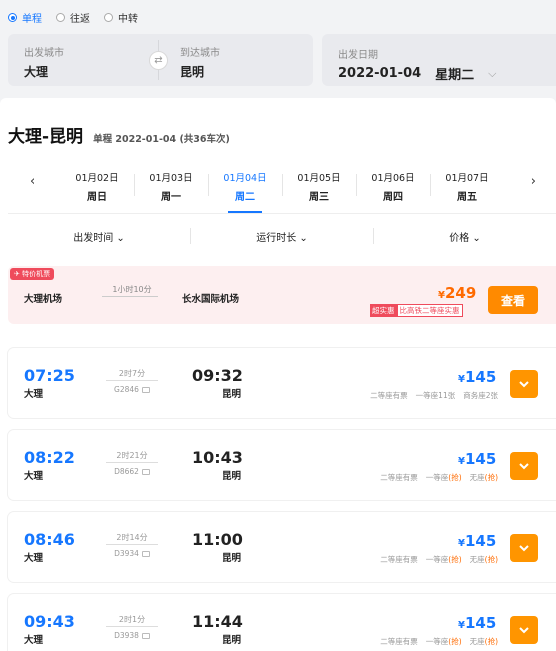 This screenshot has height=651, width=556. Describe the element at coordinates (245, 191) in the screenshot. I see `date-tab-active: 01月04日 周二` at that location.